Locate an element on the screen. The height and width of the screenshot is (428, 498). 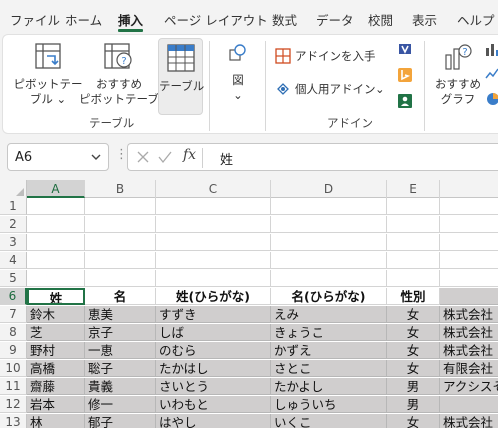
row-header-3: 3 is located at coordinates (13, 242).